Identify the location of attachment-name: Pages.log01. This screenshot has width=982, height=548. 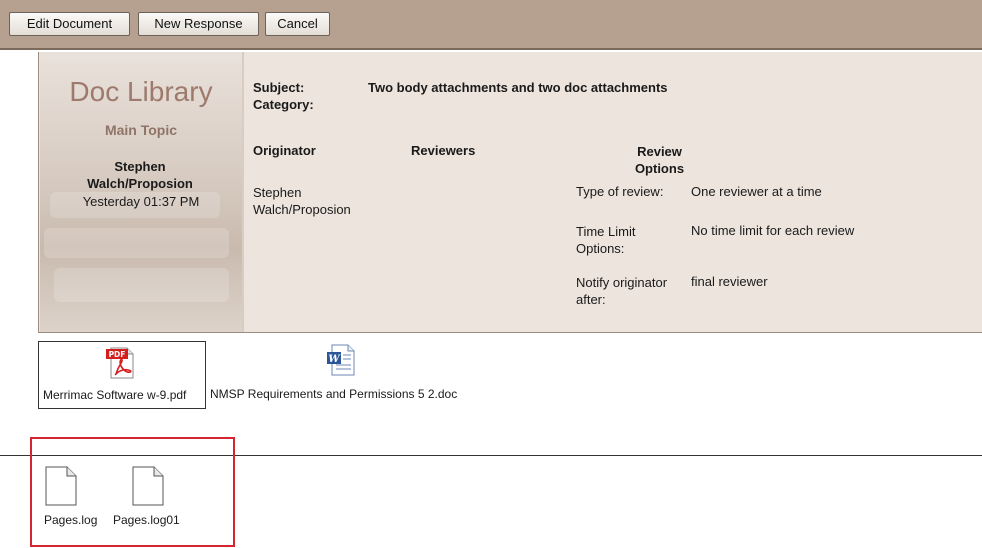
(146, 520).